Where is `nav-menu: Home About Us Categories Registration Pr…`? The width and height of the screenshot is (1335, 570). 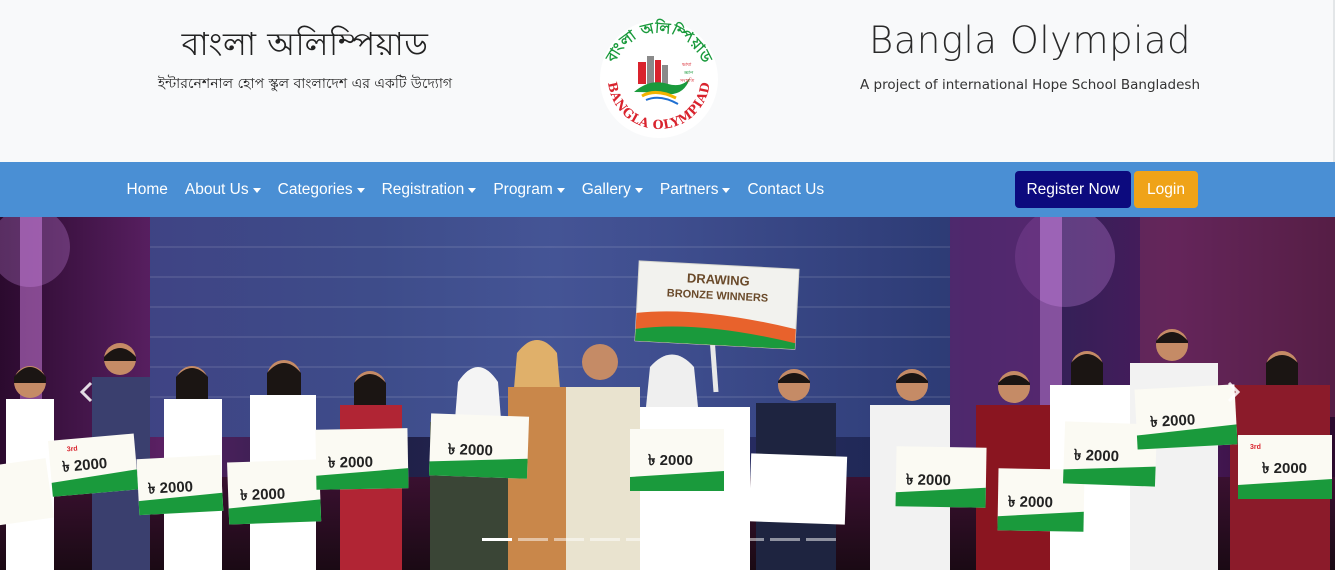
nav-menu: Home About Us Categories Registration Pr… is located at coordinates (475, 189).